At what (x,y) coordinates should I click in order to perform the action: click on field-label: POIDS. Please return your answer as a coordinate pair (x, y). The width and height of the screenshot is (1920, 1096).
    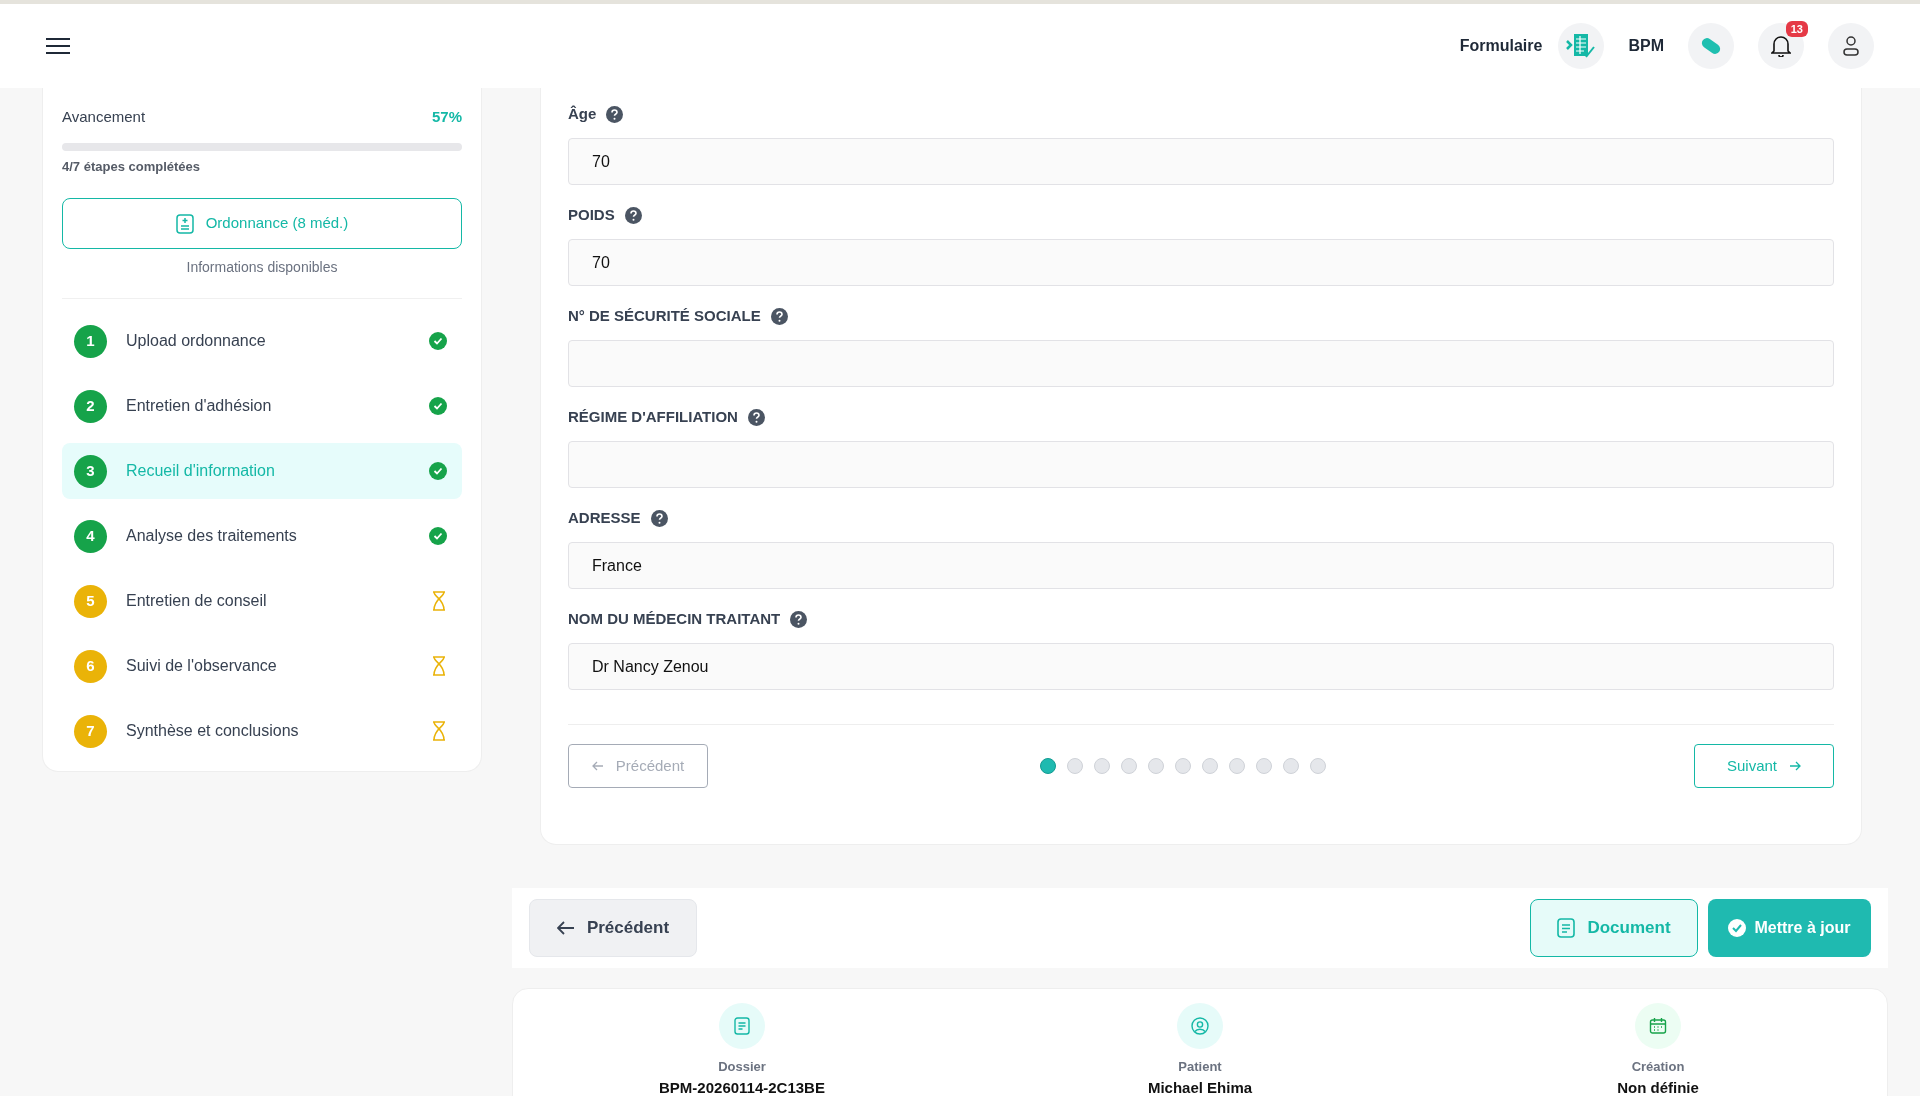
    Looking at the image, I should click on (591, 214).